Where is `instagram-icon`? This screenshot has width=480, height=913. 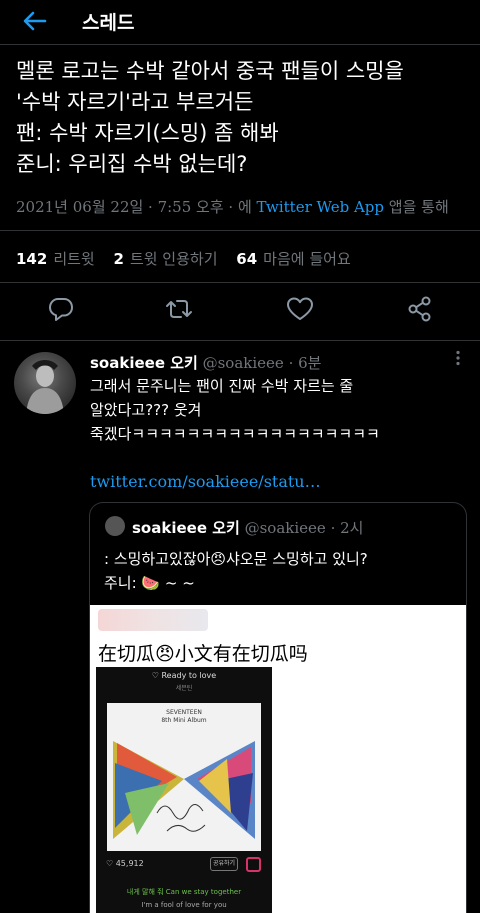 instagram-icon is located at coordinates (253, 864).